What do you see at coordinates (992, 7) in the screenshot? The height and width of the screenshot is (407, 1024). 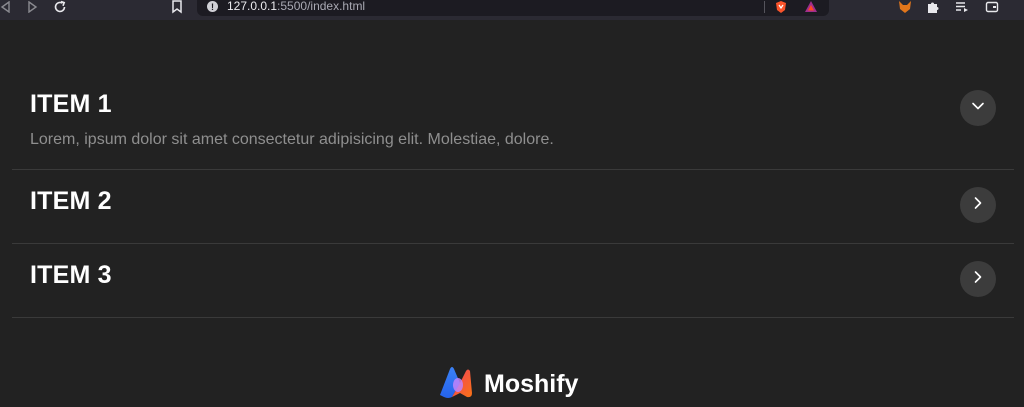 I see `wallet-icon` at bounding box center [992, 7].